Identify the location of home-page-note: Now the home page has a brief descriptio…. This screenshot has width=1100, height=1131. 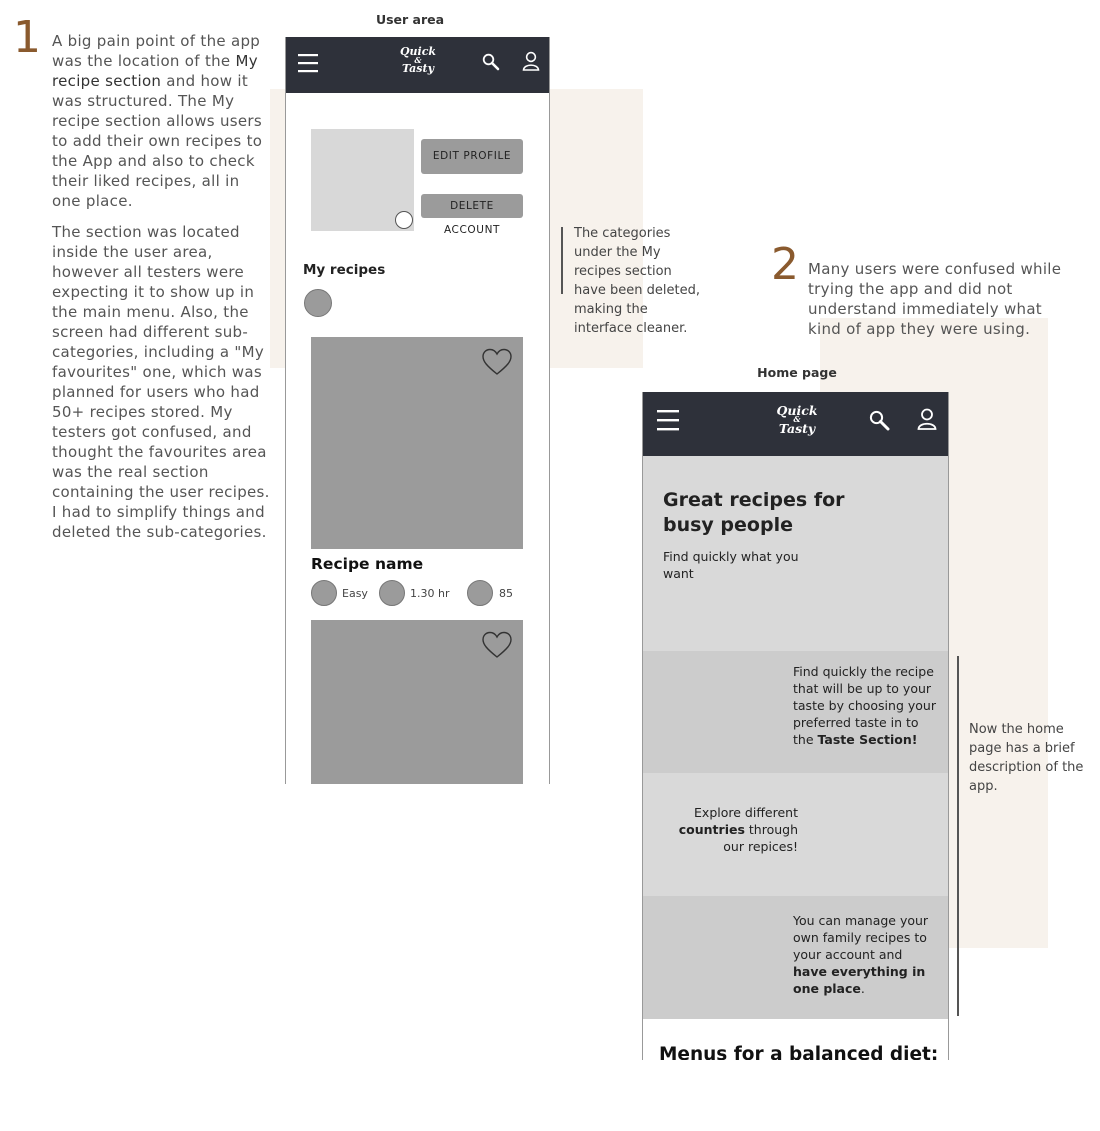
(1026, 758).